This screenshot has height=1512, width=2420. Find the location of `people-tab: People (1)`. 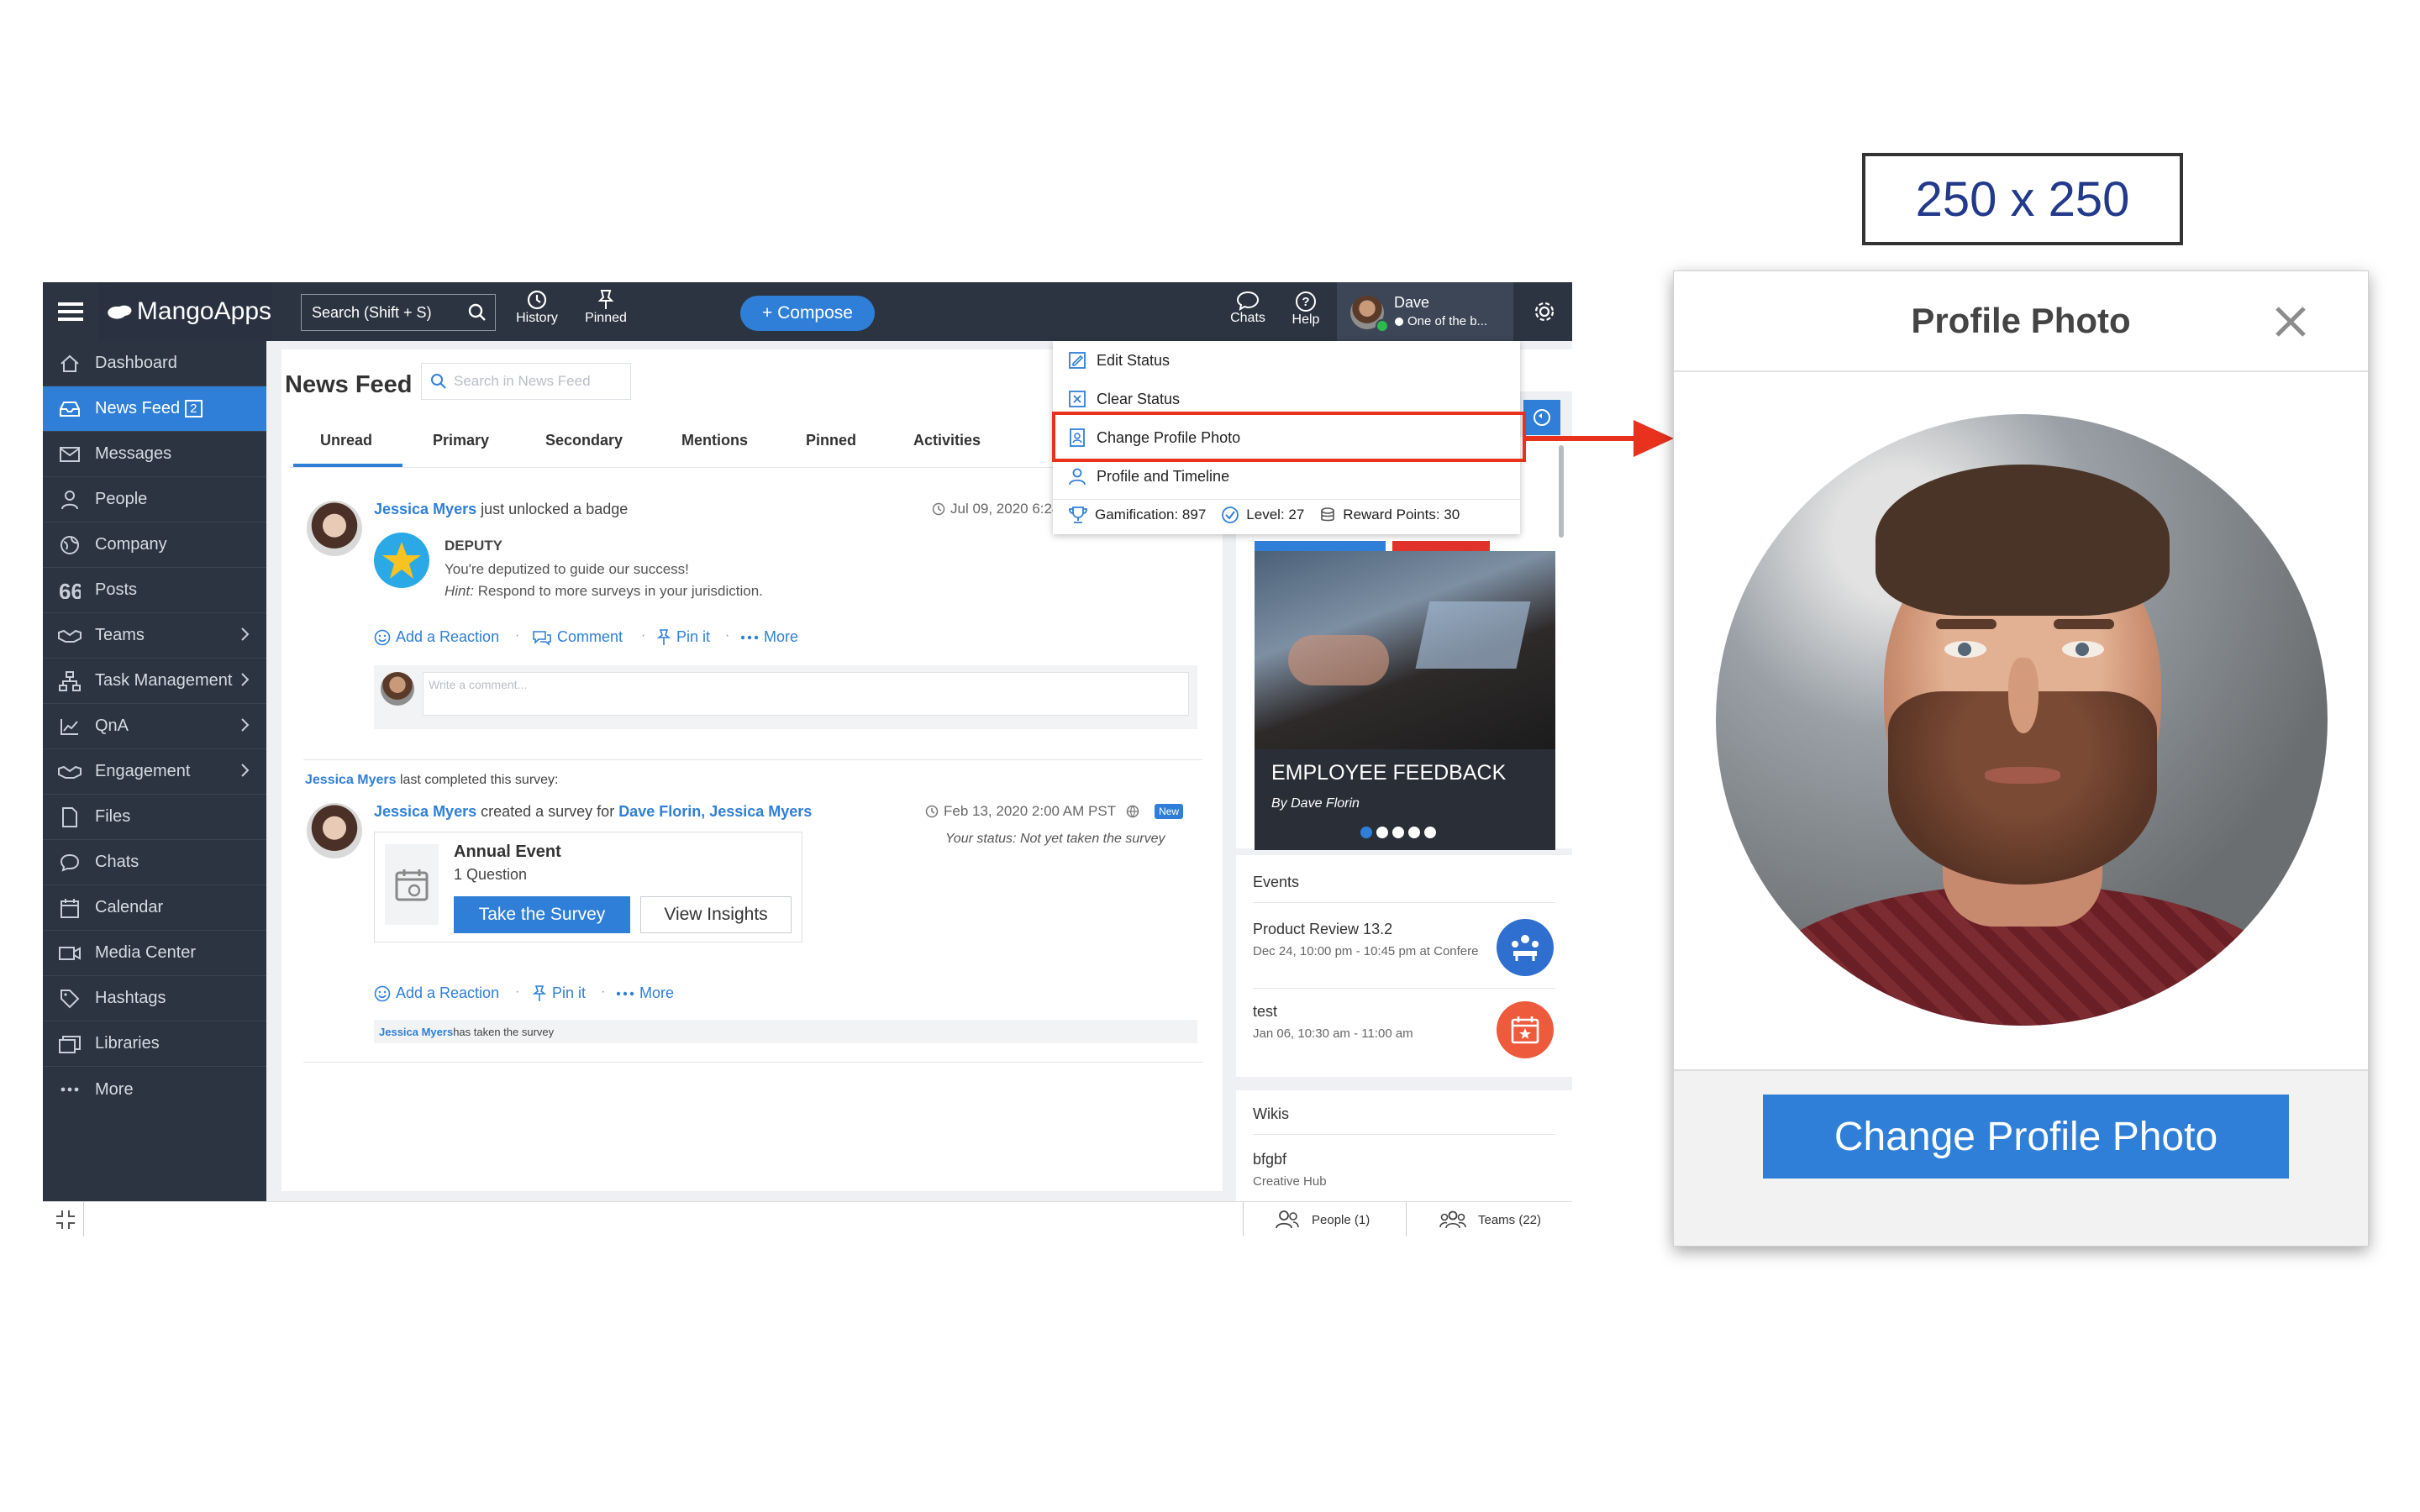

people-tab: People (1) is located at coordinates (1322, 1219).